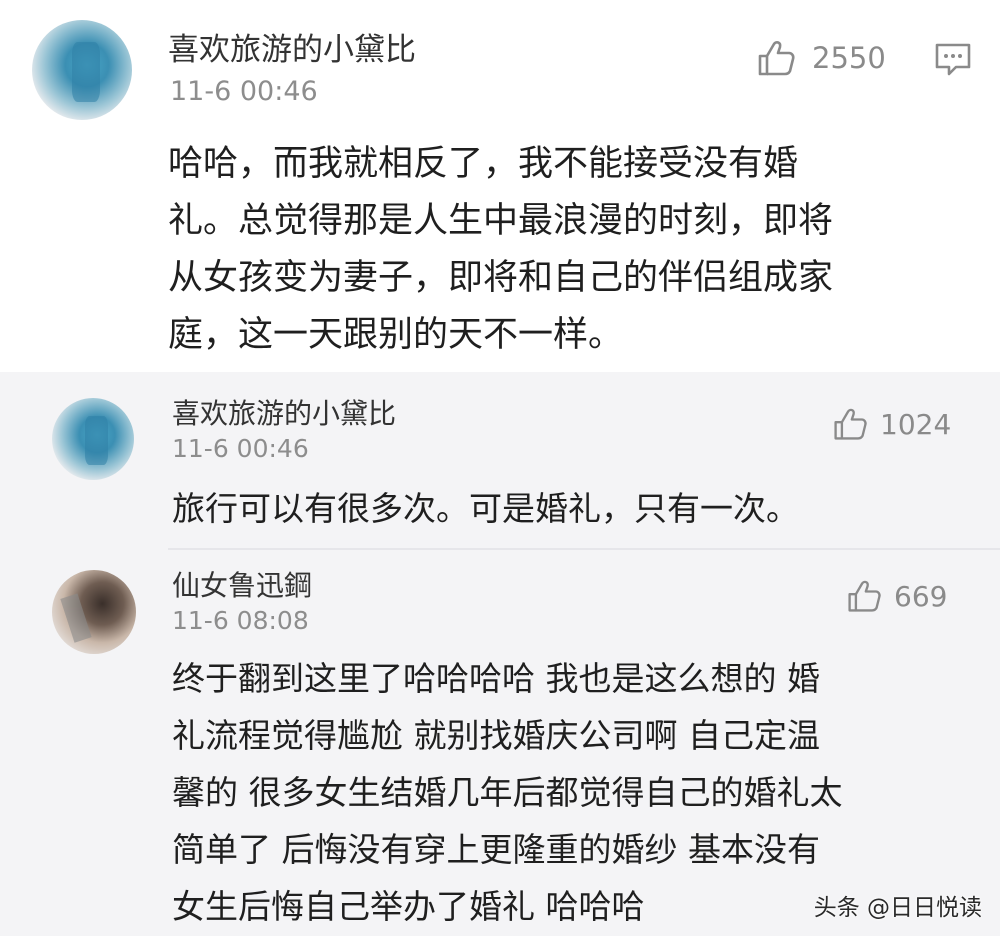 Image resolution: width=1000 pixels, height=936 pixels. What do you see at coordinates (242, 584) in the screenshot?
I see `reply-username: 仙女鲁迅鋼` at bounding box center [242, 584].